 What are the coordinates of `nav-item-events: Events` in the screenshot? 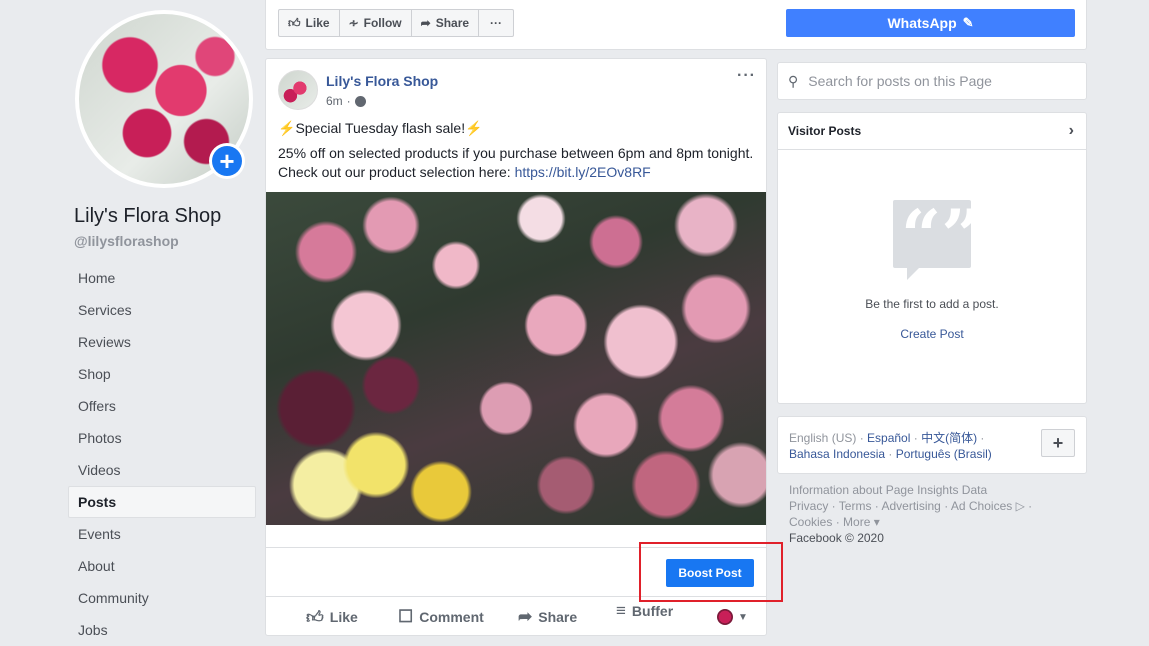 It's located at (162, 534).